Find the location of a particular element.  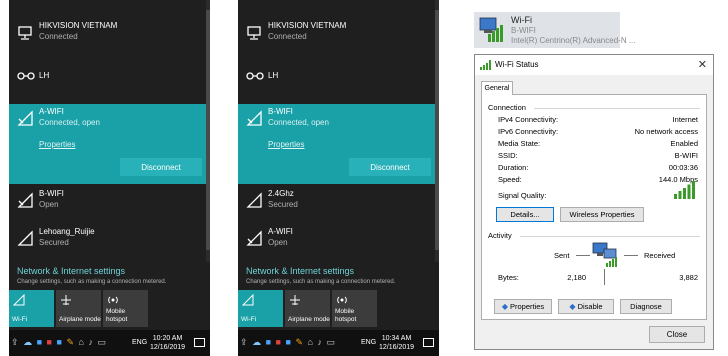

ipv6-label: IPv6 Connectivity: is located at coordinates (528, 131).